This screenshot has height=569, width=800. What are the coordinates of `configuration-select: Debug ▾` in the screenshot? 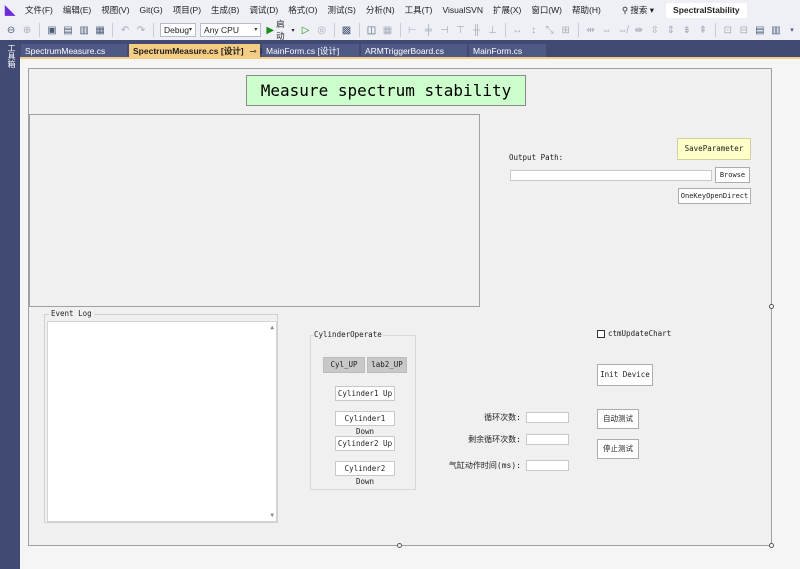 It's located at (178, 30).